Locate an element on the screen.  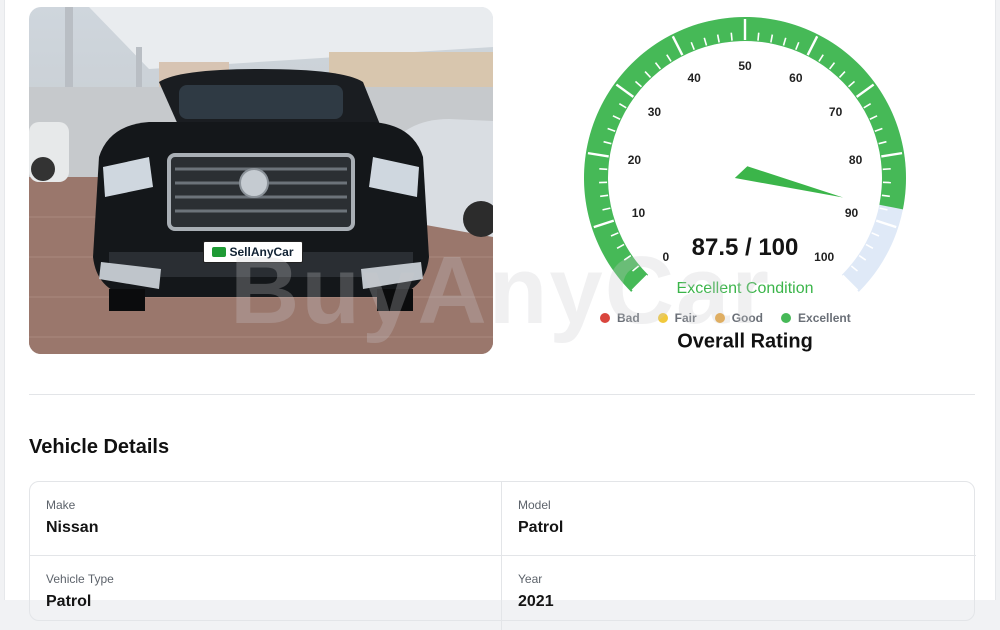
legend-item-fair: Fair is located at coordinates (677, 318).